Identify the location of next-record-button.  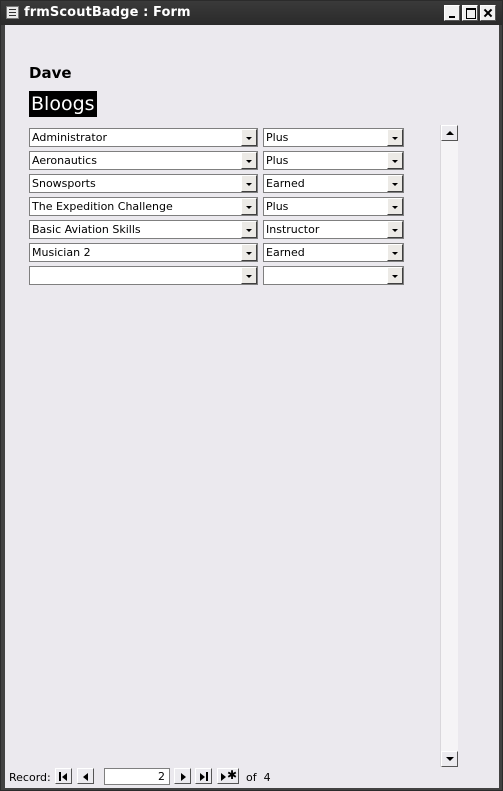
(182, 776).